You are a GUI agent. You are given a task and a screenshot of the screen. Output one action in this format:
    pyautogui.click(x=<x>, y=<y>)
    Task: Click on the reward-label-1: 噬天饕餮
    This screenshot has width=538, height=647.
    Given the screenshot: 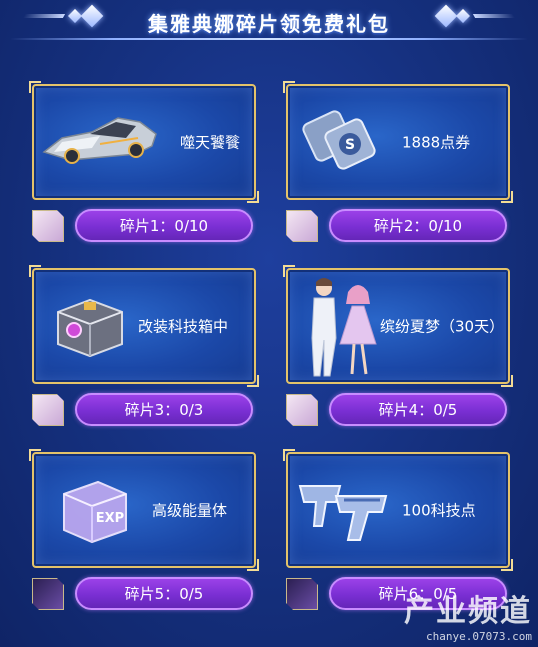 What is the action you would take?
    pyautogui.click(x=210, y=142)
    